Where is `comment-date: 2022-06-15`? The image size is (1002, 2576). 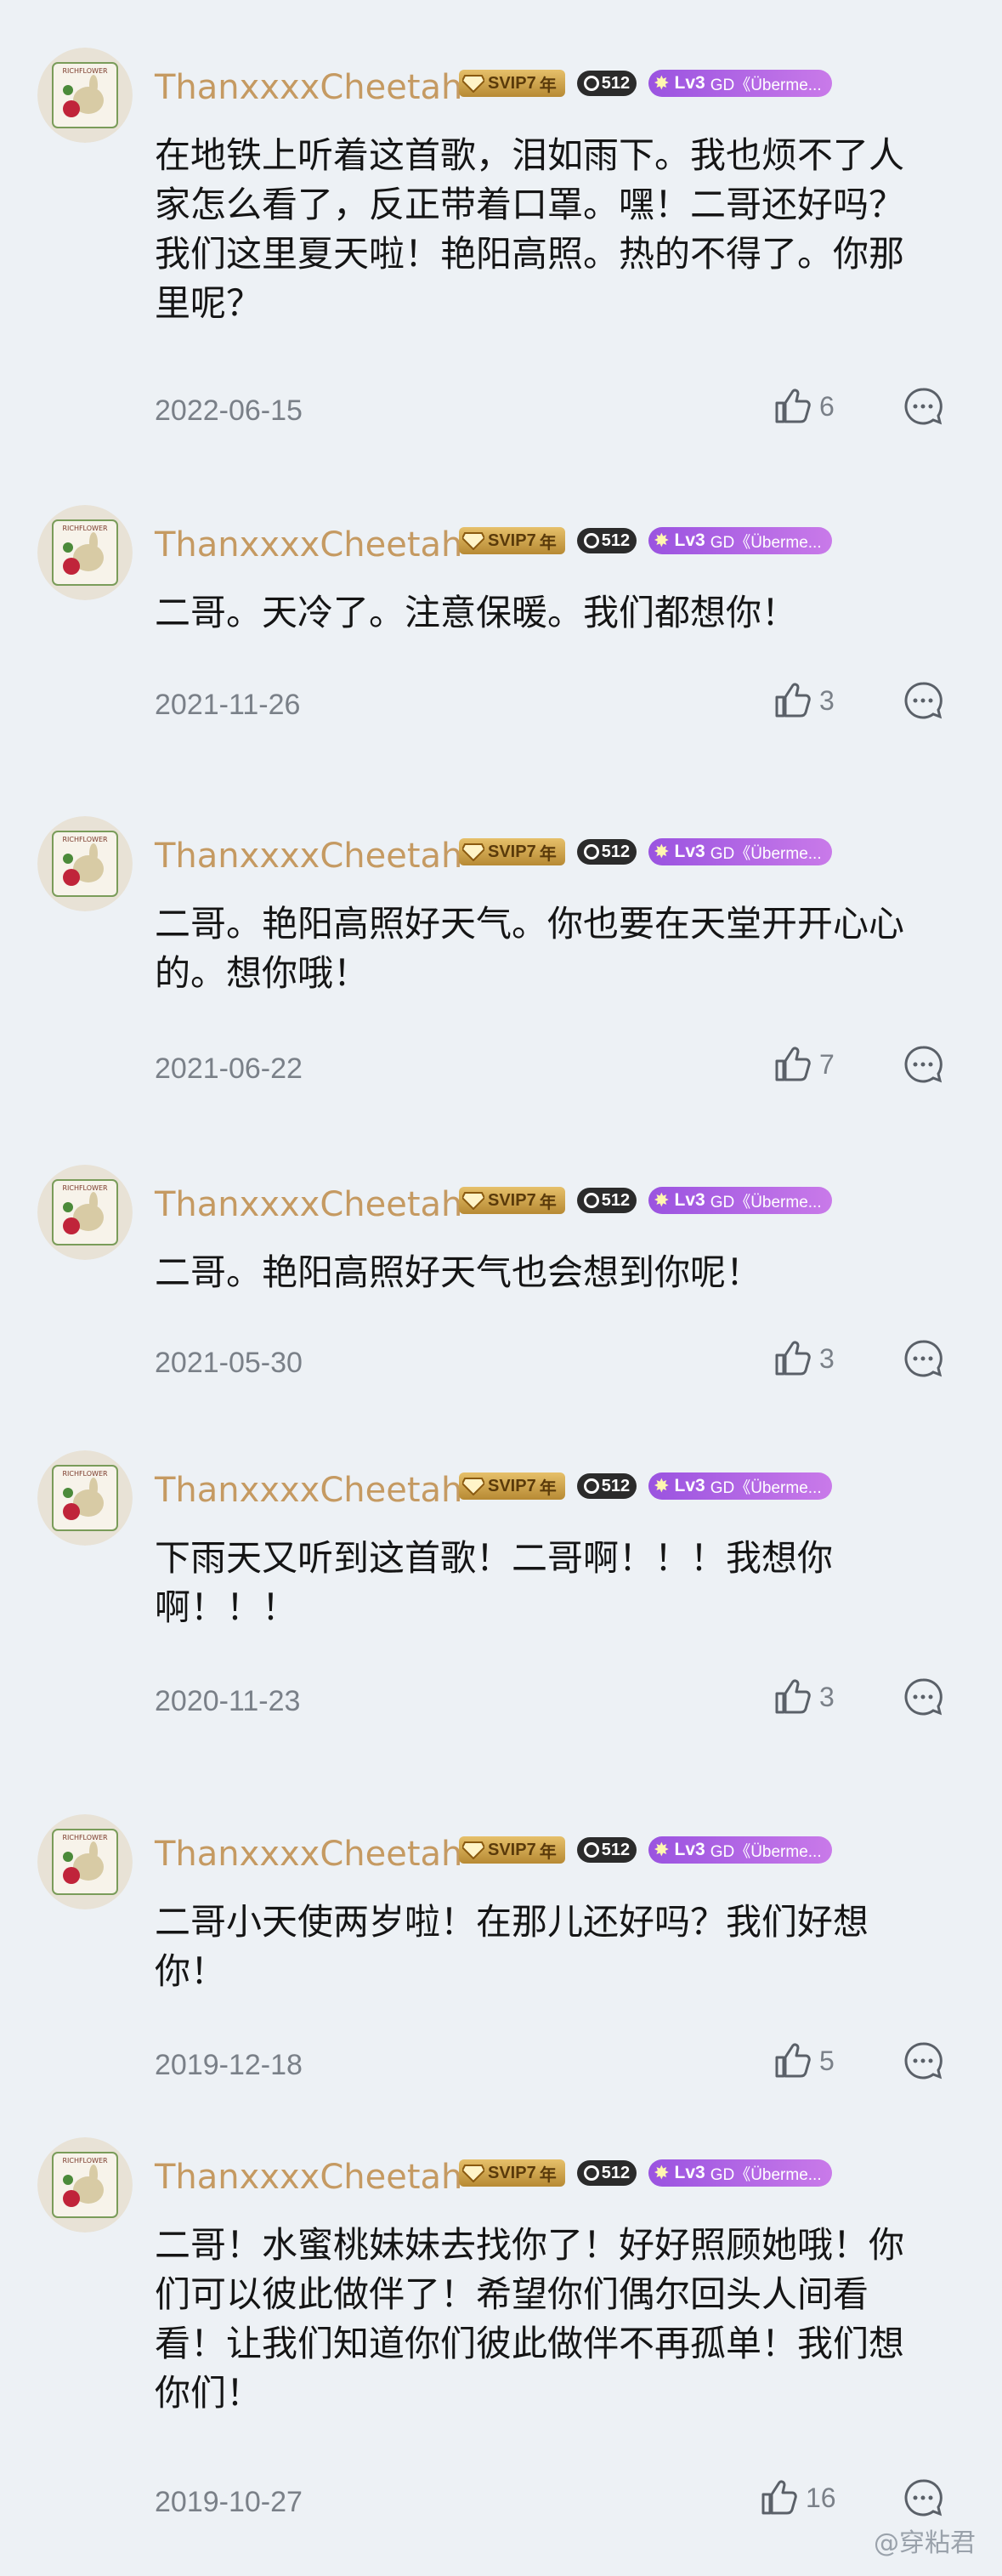
comment-date: 2022-06-15 is located at coordinates (229, 411).